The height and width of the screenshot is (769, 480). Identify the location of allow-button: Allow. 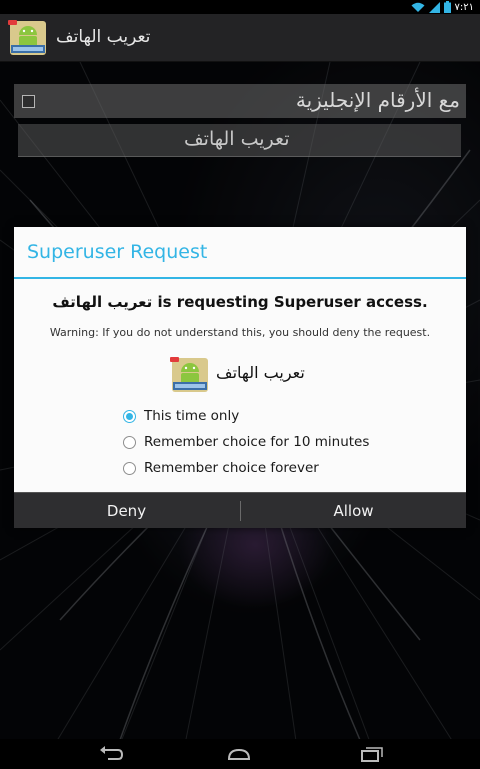
(353, 511).